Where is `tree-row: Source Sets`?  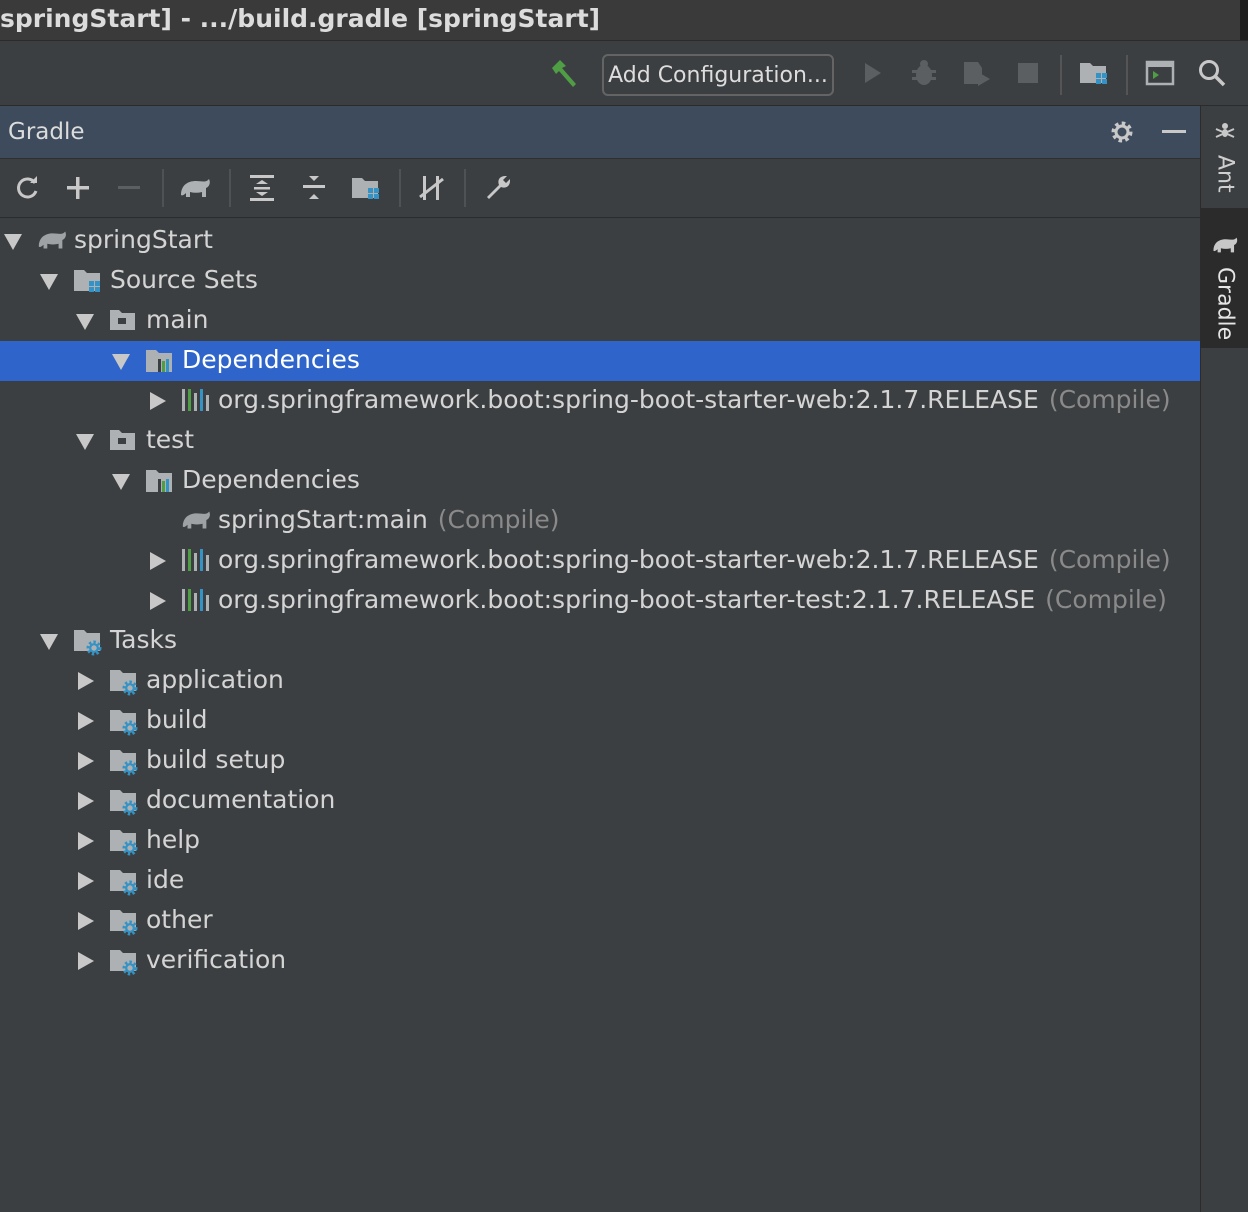
tree-row: Source Sets is located at coordinates (600, 281).